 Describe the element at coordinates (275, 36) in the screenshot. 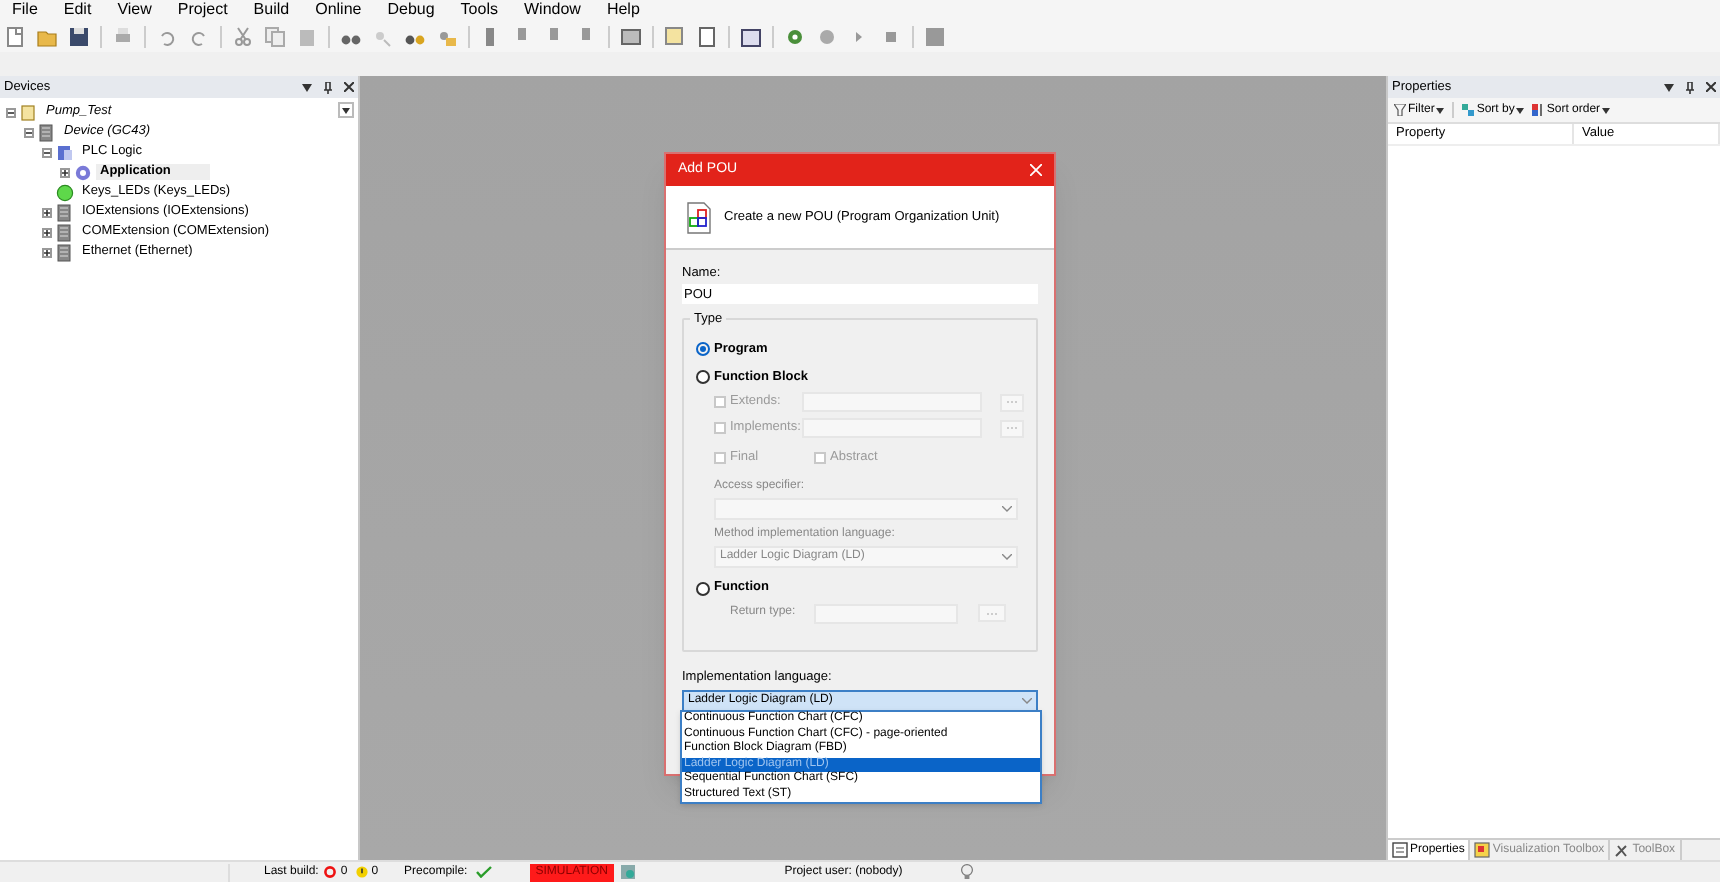

I see `copy-icon` at that location.